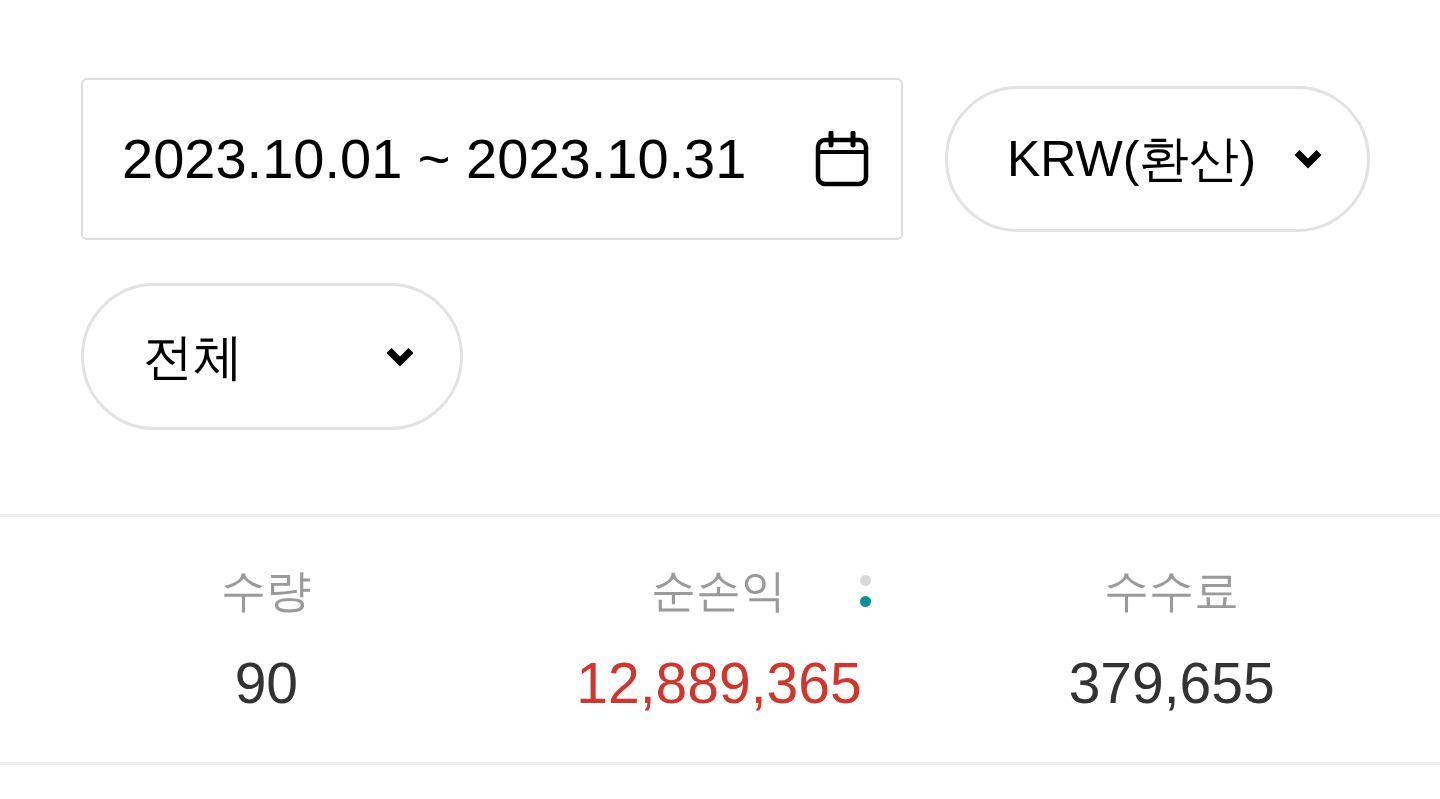 The height and width of the screenshot is (799, 1440). What do you see at coordinates (492, 159) in the screenshot?
I see `date-range-field: 2023.10.01 ~ 2023.10.31` at bounding box center [492, 159].